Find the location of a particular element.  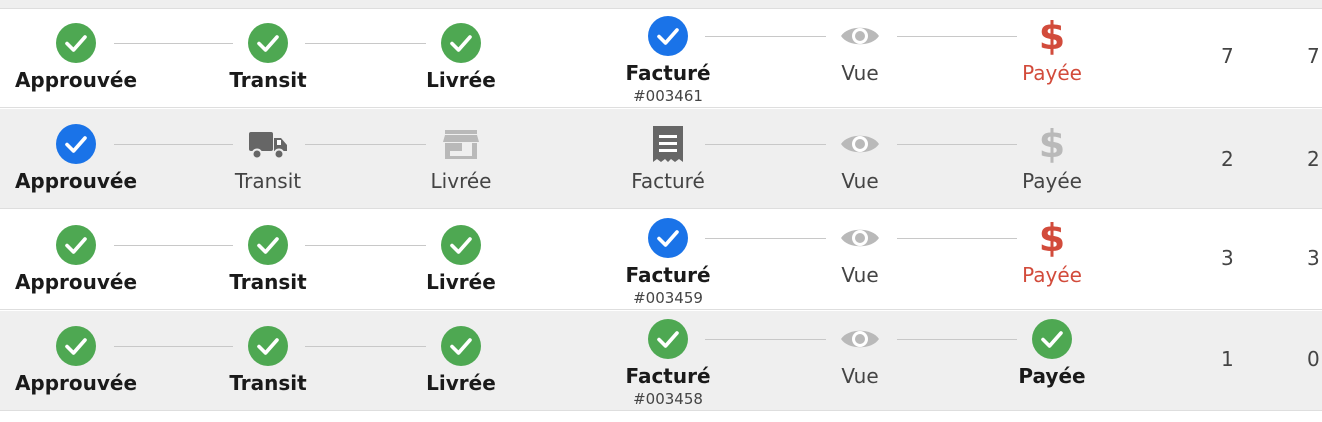

quantity-cell-secondary: 0 is located at coordinates (1313, 359).